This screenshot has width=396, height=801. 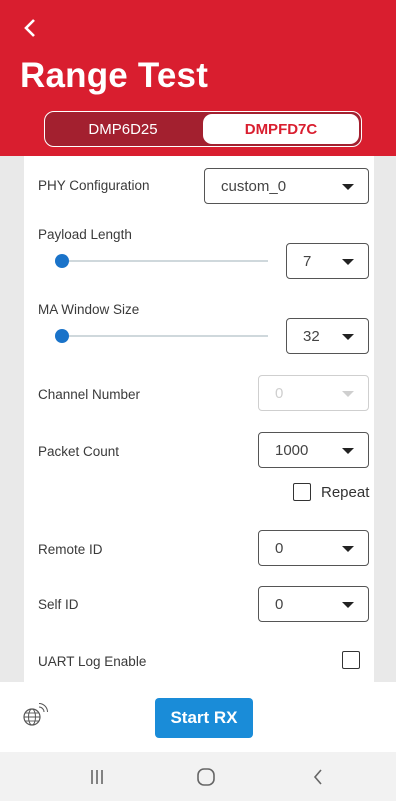 I want to click on tab-dmp6d25: DMP6D25, so click(x=123, y=129).